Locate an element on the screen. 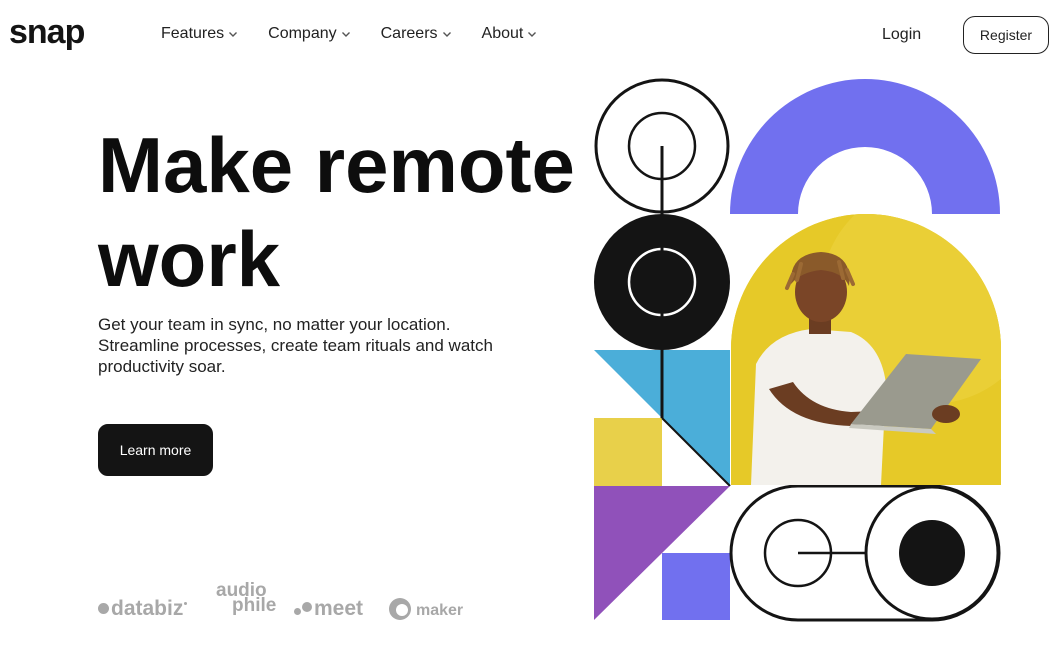 The height and width of the screenshot is (649, 1058). dots-icon is located at coordinates (304, 609).